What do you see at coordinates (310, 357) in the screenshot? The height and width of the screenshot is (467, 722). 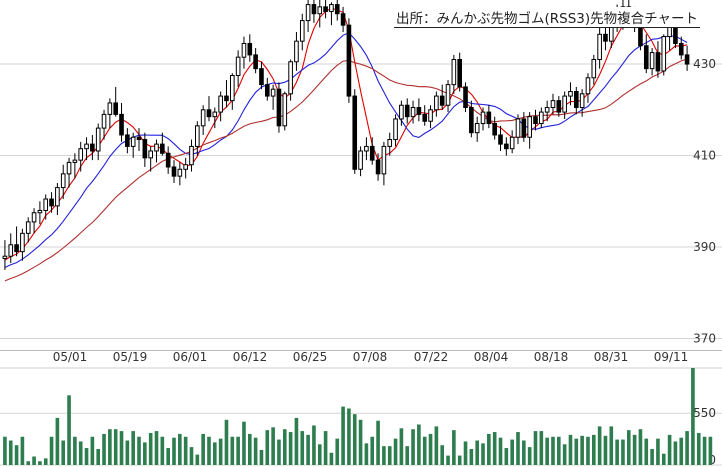 I see `x-tick-label: 06/25` at bounding box center [310, 357].